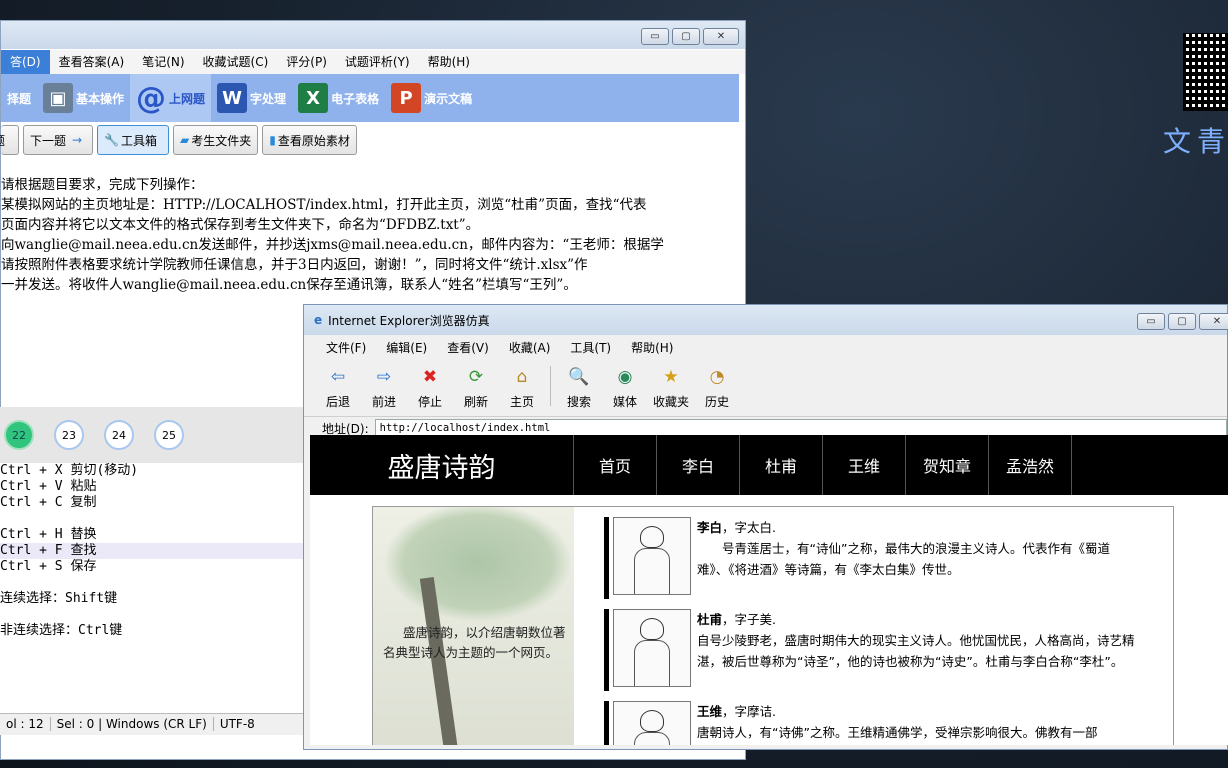 The height and width of the screenshot is (768, 1228). What do you see at coordinates (590, 347) in the screenshot?
I see `ie-menu-item: 工具(T)` at bounding box center [590, 347].